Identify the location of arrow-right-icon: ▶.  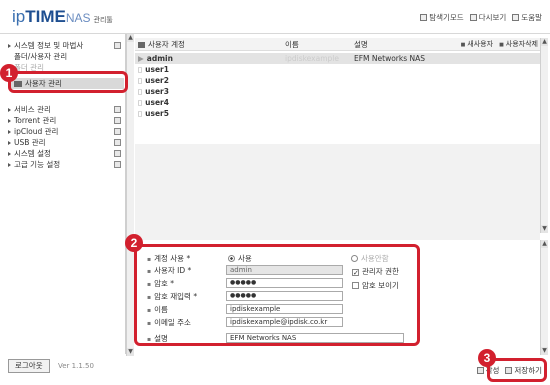
(141, 58).